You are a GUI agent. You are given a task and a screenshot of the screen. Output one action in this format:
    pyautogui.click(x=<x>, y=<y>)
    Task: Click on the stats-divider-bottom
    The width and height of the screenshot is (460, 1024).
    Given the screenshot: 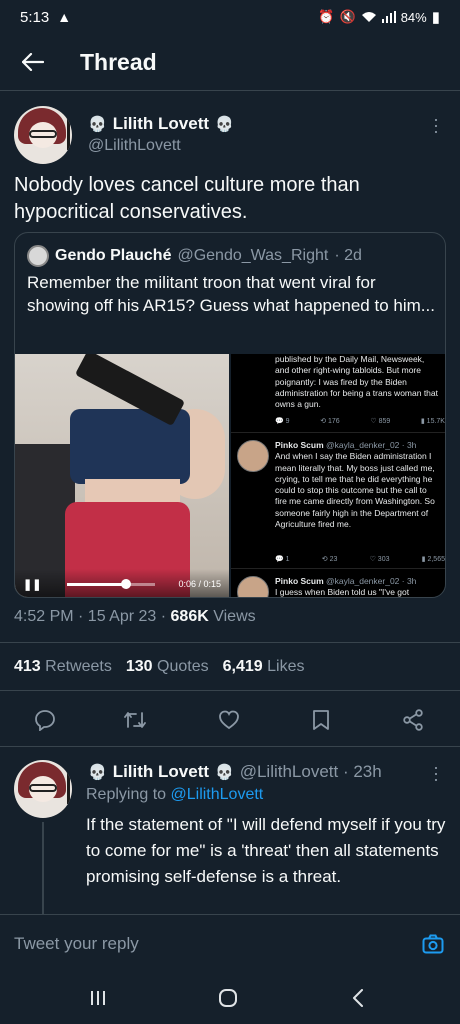 What is the action you would take?
    pyautogui.click(x=230, y=690)
    